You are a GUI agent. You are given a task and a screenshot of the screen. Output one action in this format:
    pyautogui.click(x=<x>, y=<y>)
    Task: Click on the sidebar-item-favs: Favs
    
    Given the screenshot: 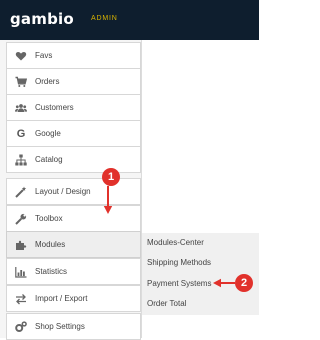 What is the action you would take?
    pyautogui.click(x=73, y=55)
    